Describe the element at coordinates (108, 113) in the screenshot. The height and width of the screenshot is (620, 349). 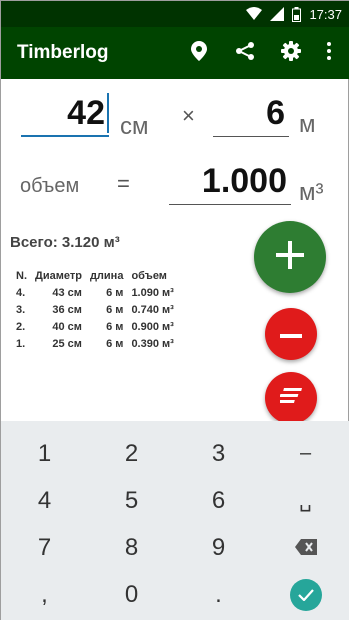
I see `text-cursor` at that location.